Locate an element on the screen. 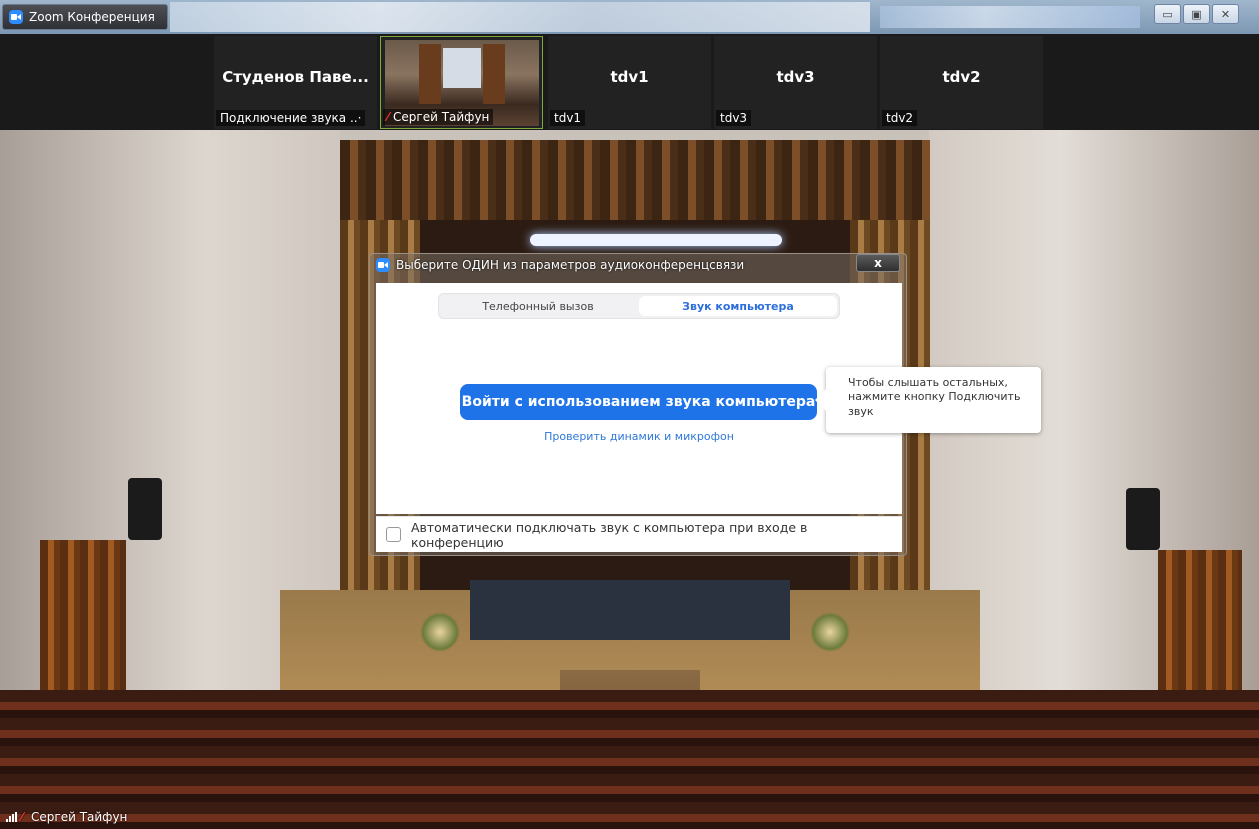 This screenshot has width=1259, height=829. test-speaker-mic-link: Проверить динамик и микрофон is located at coordinates (639, 436).